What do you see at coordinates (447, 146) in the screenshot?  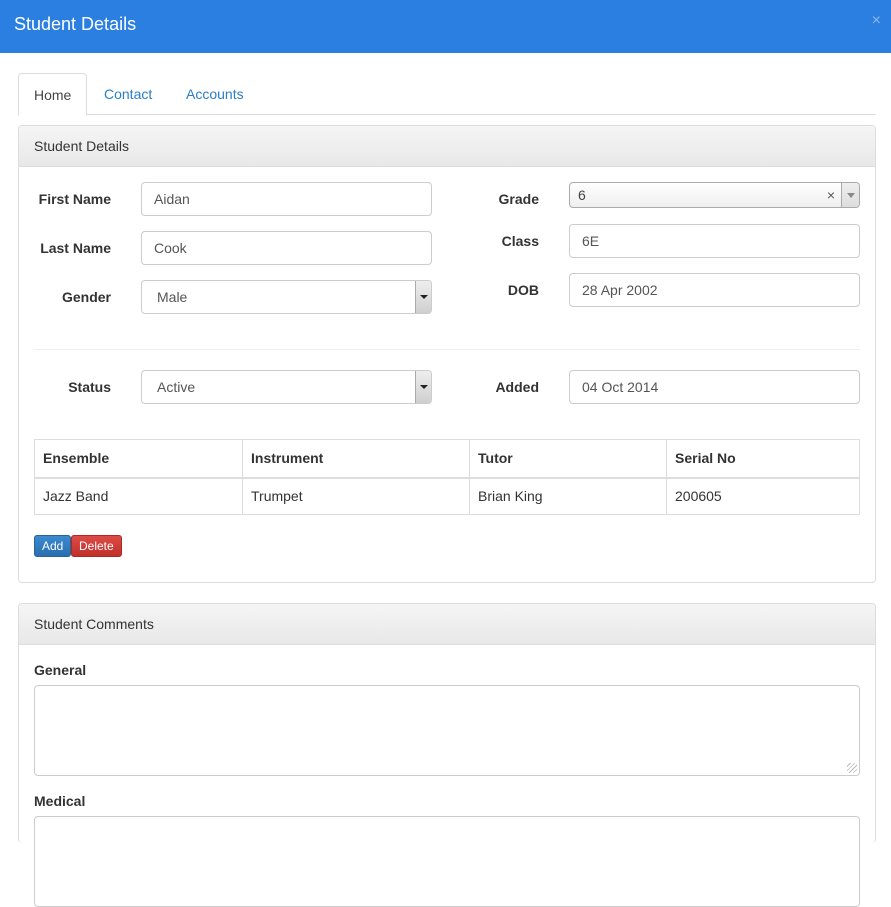 I see `student-details-heading: Student Details` at bounding box center [447, 146].